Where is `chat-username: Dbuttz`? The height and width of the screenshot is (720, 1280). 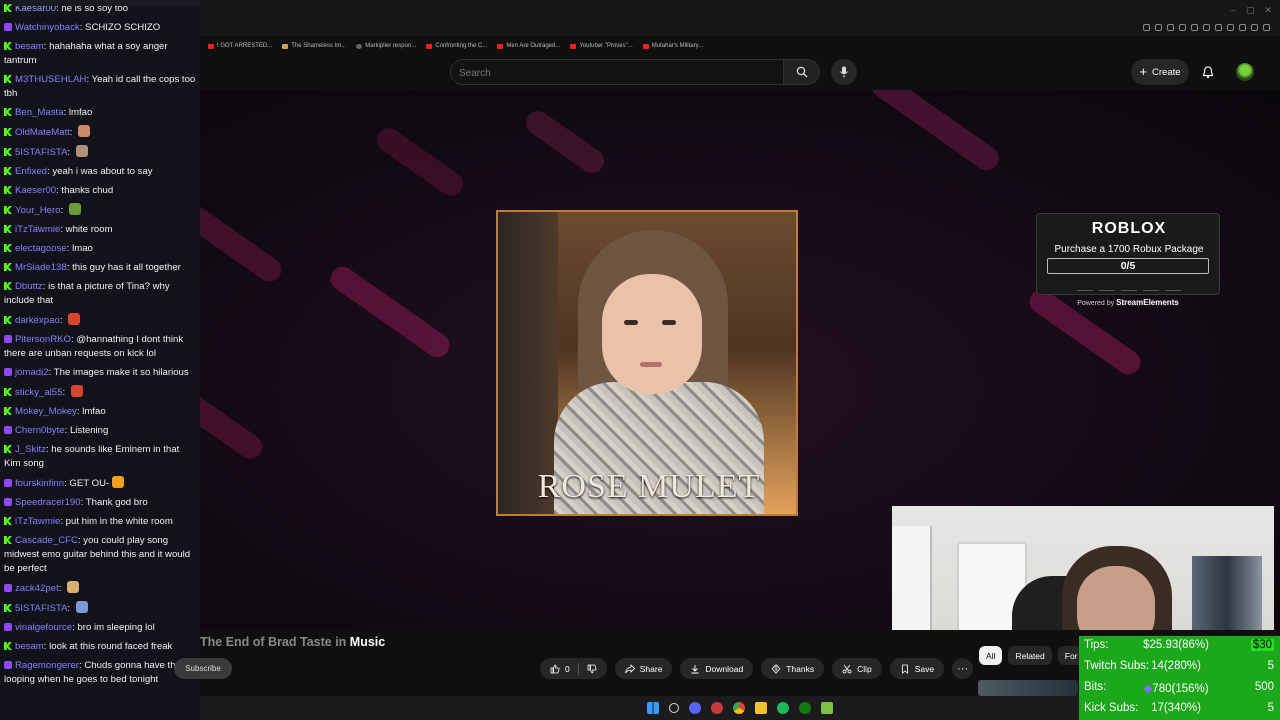
chat-username: Dbuttz is located at coordinates (29, 286).